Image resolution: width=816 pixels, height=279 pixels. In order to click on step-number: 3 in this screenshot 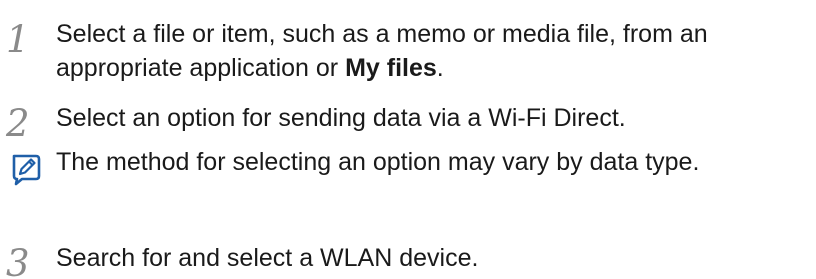, I will do `click(18, 260)`.